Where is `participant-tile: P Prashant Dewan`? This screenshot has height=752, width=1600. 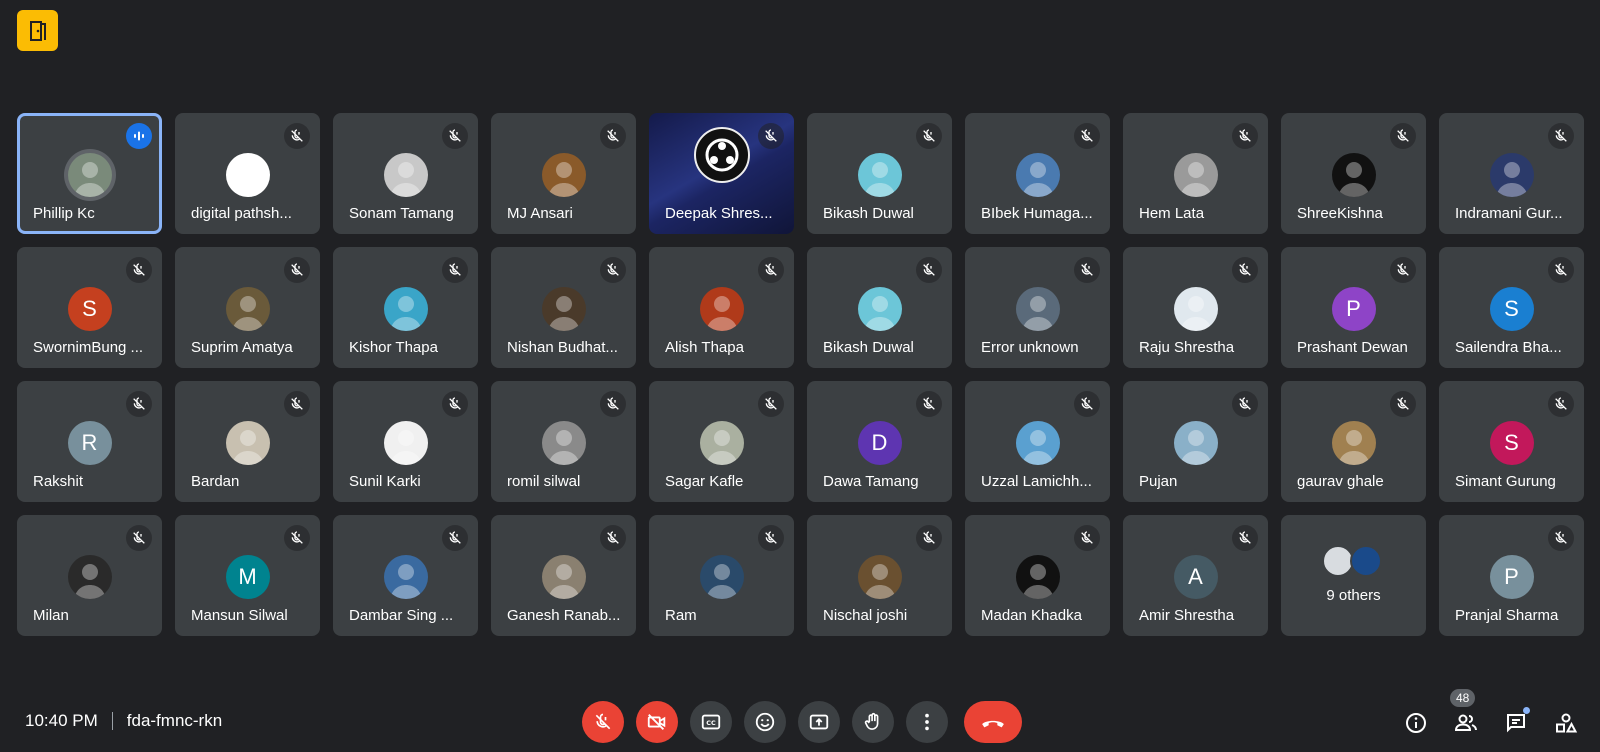 participant-tile: P Prashant Dewan is located at coordinates (1353, 307).